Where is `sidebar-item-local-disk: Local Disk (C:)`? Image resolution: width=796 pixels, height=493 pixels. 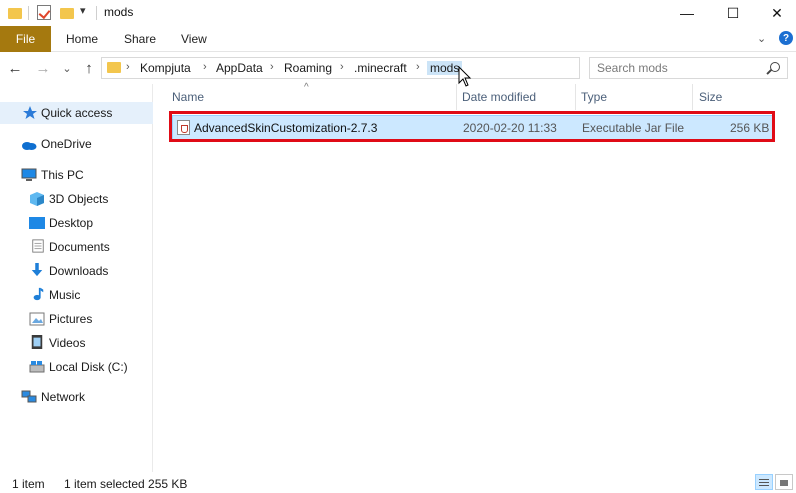 sidebar-item-local-disk: Local Disk (C:) is located at coordinates (76, 367).